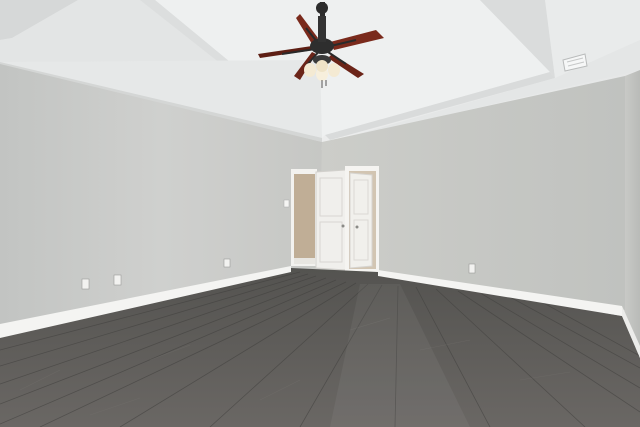 The height and width of the screenshot is (427, 640). I want to click on interior-door, so click(331, 220).